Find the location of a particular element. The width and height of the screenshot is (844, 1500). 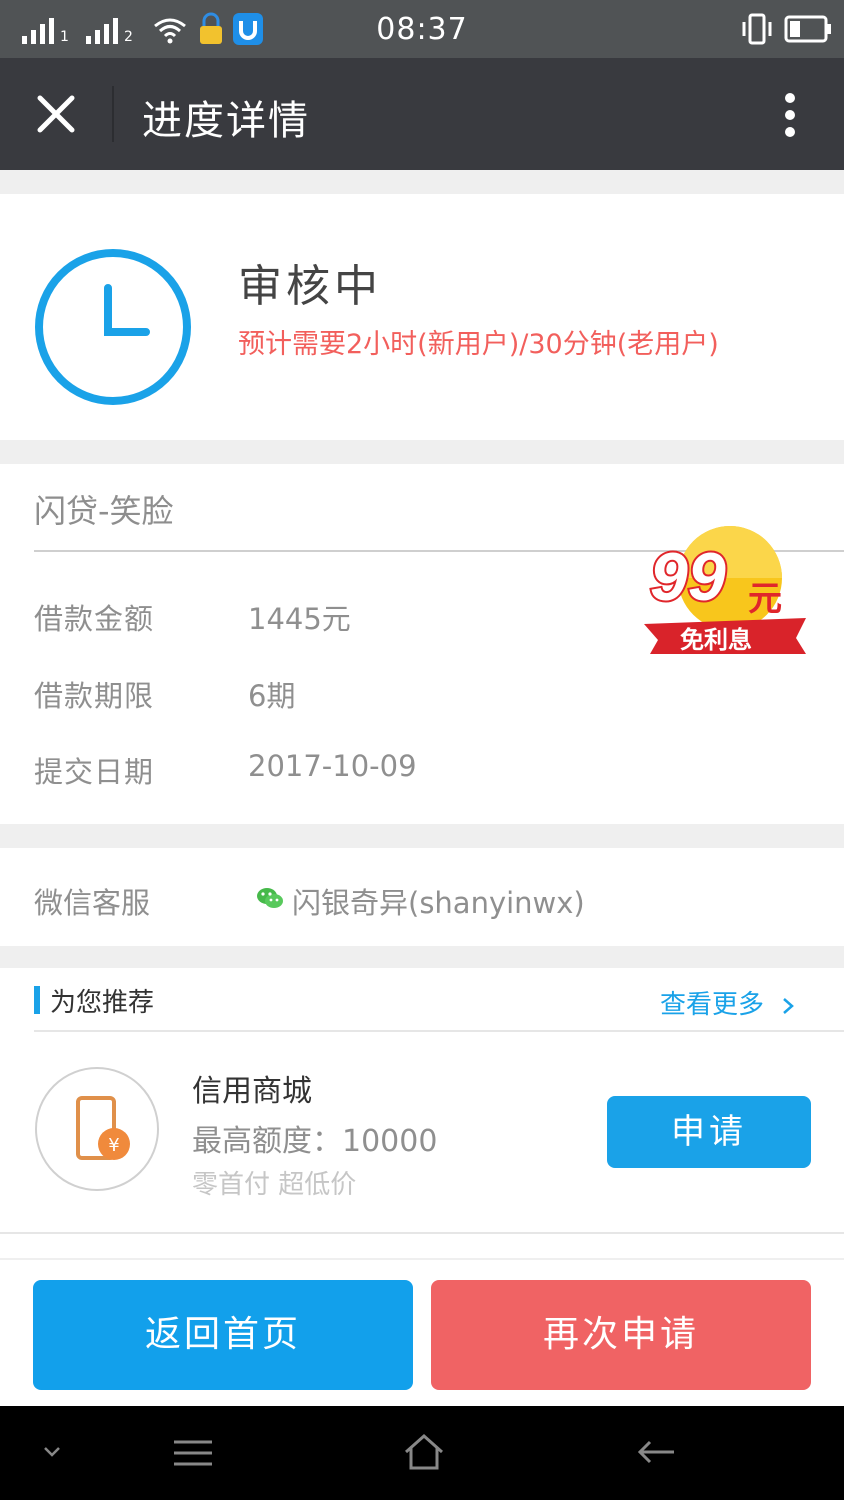

nav-bar: 进度详情 is located at coordinates (422, 114).